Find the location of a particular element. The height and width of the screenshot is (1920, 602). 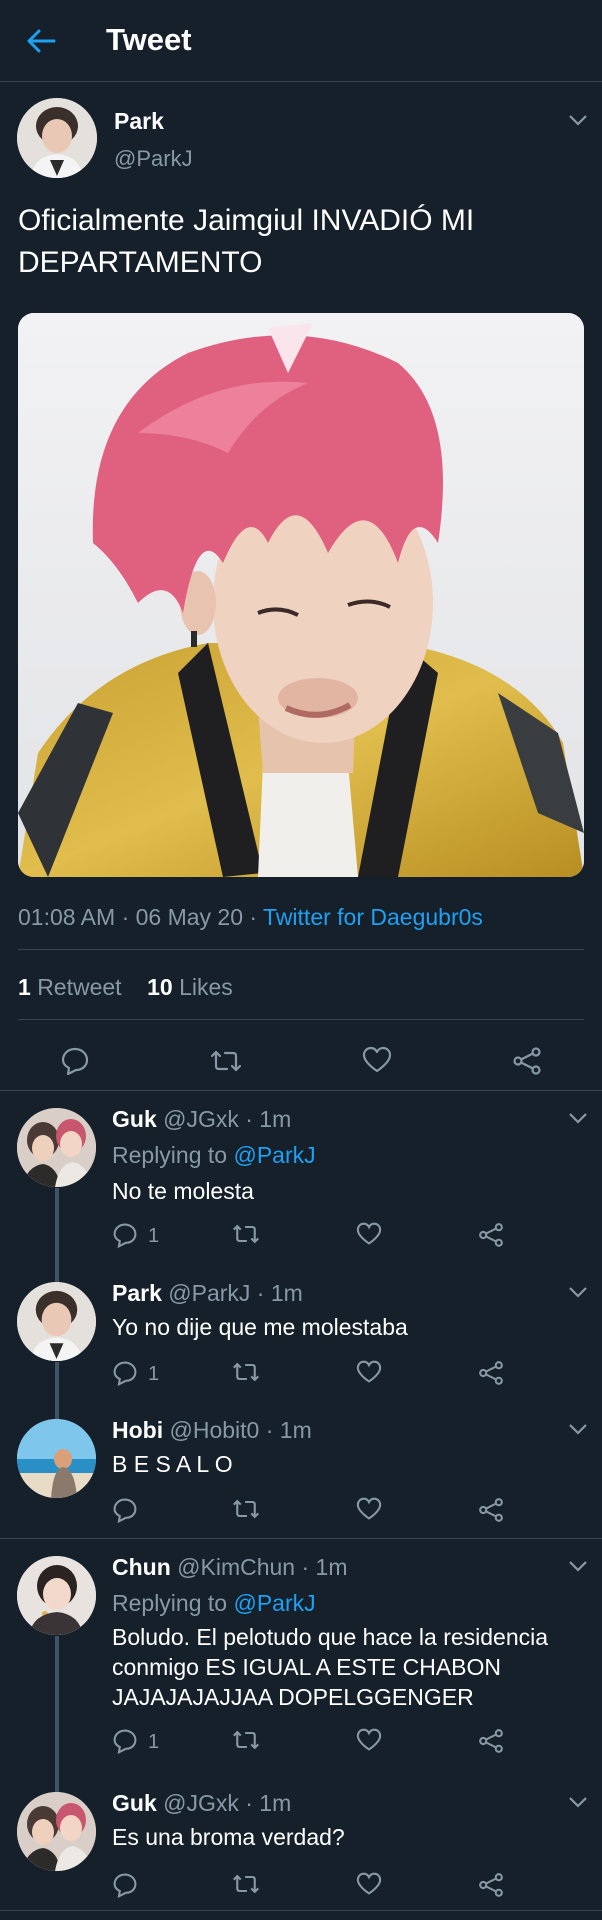

like-label: Likes is located at coordinates (206, 987).